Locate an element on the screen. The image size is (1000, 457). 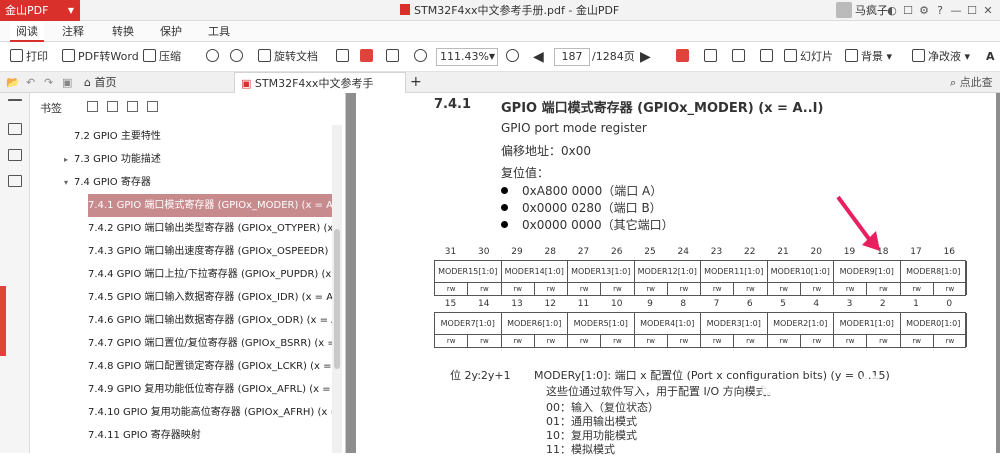
scrollbar-thumb is located at coordinates (337, 299).